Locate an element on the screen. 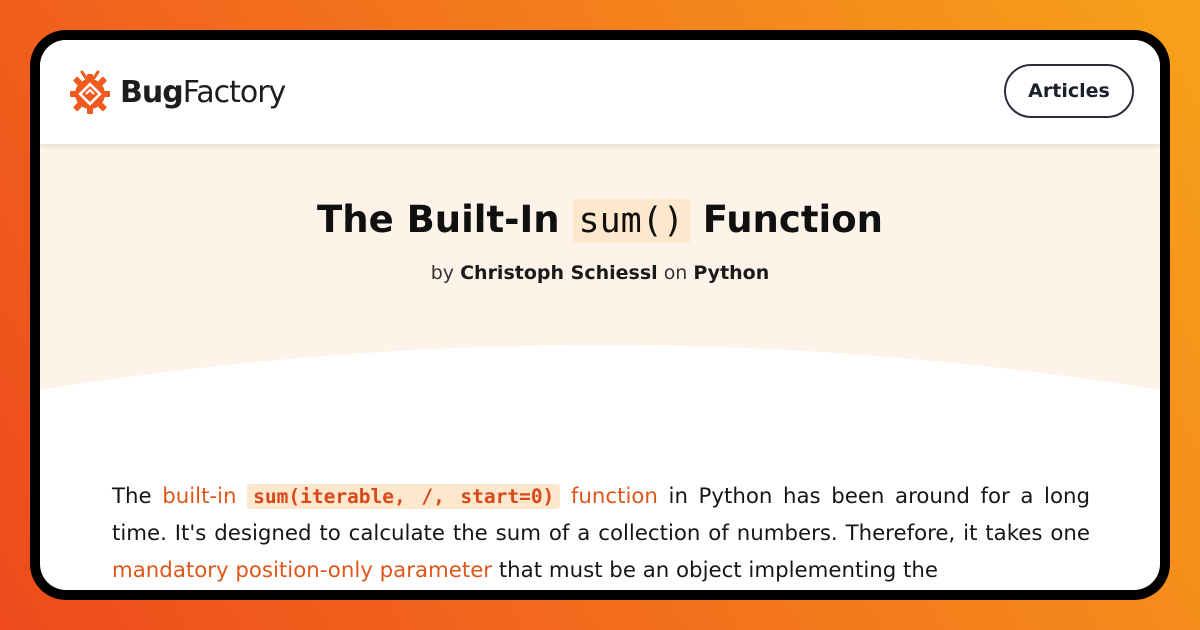  author-name: Christoph Schiessl is located at coordinates (559, 273).